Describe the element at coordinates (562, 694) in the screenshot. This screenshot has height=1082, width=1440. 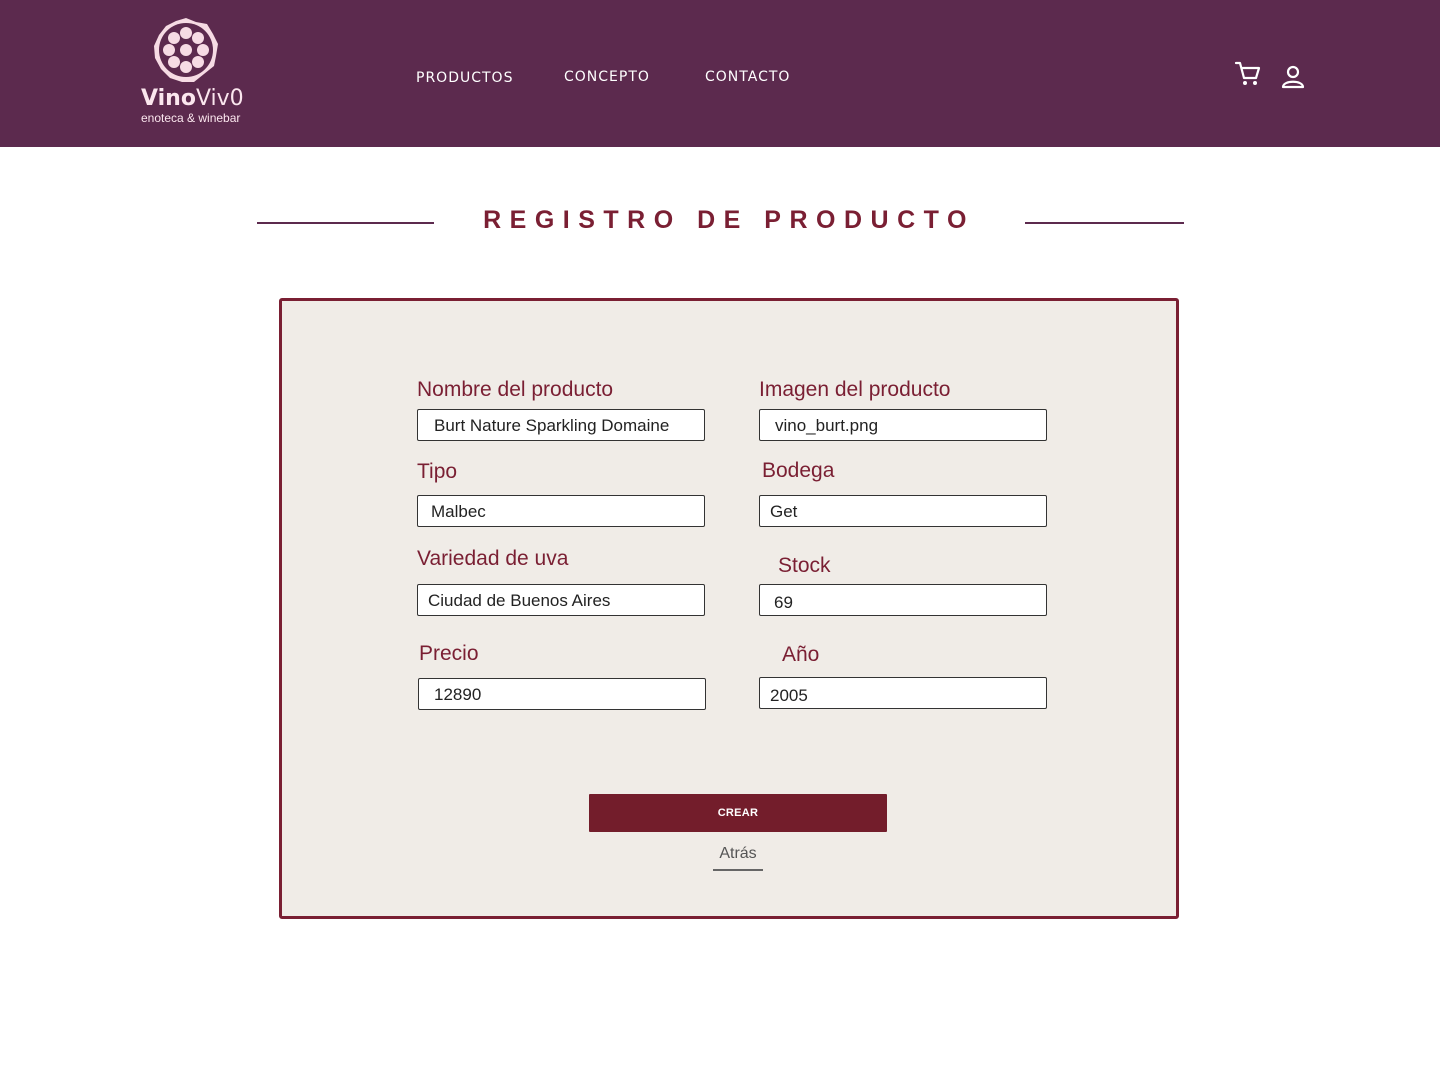
I see `precio-input` at that location.